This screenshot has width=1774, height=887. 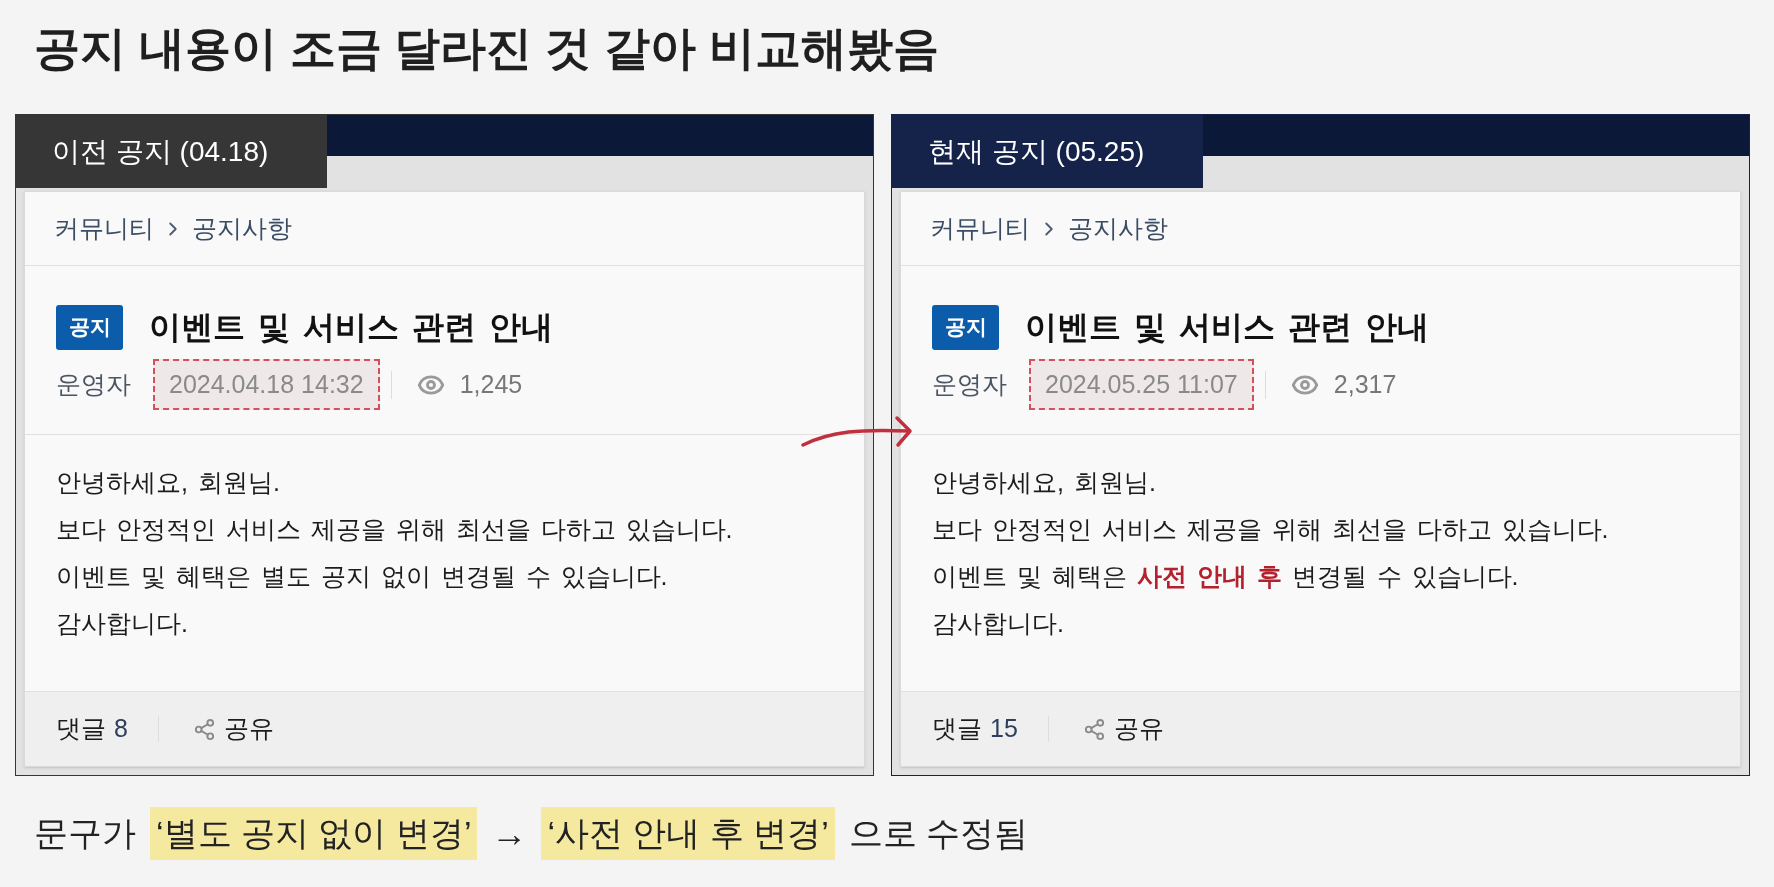 What do you see at coordinates (975, 729) in the screenshot?
I see `comments-button: 댓글 15` at bounding box center [975, 729].